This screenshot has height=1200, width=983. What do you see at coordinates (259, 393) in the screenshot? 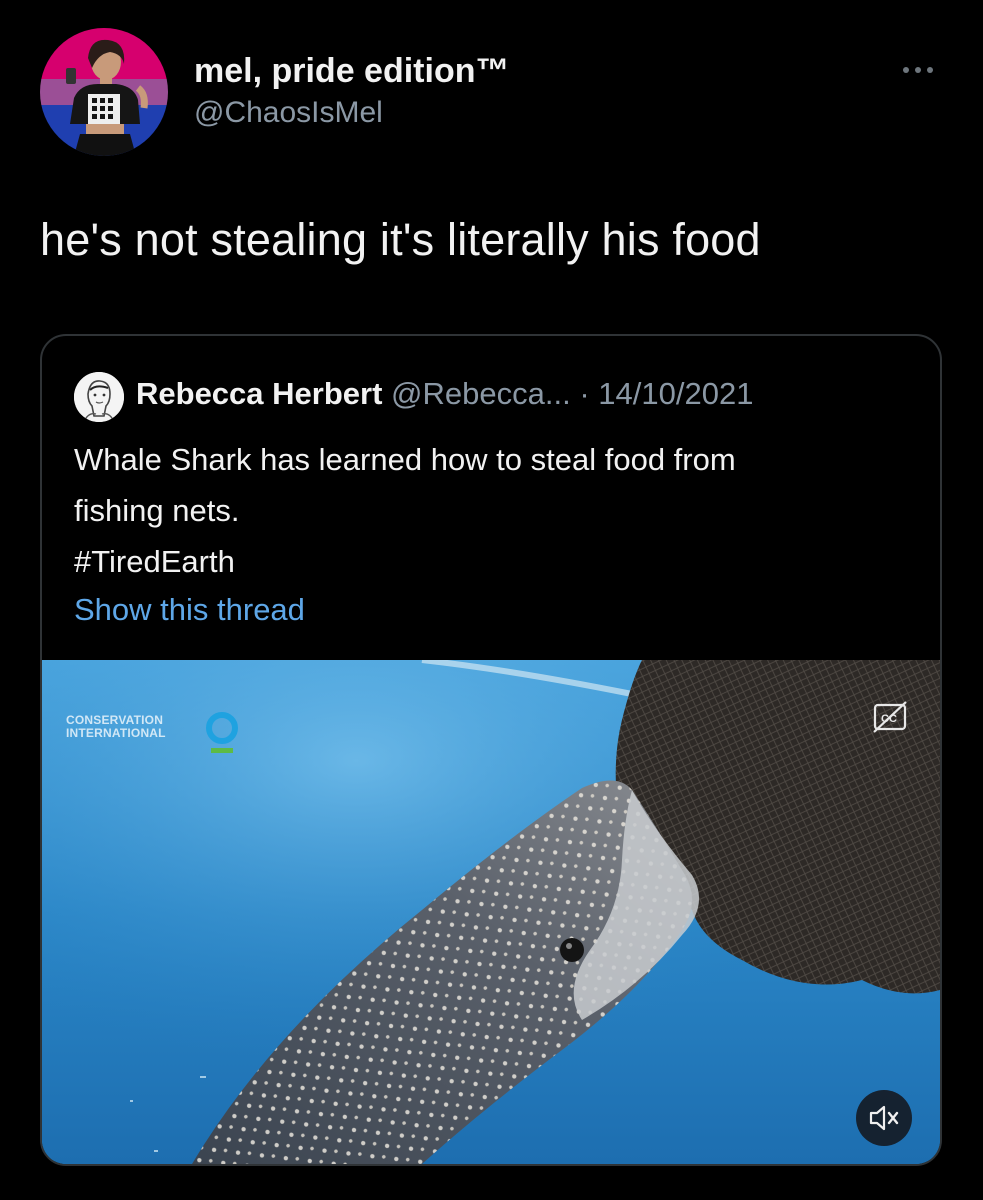
I see `quoted-author-display-name: Rebecca Herbert` at bounding box center [259, 393].